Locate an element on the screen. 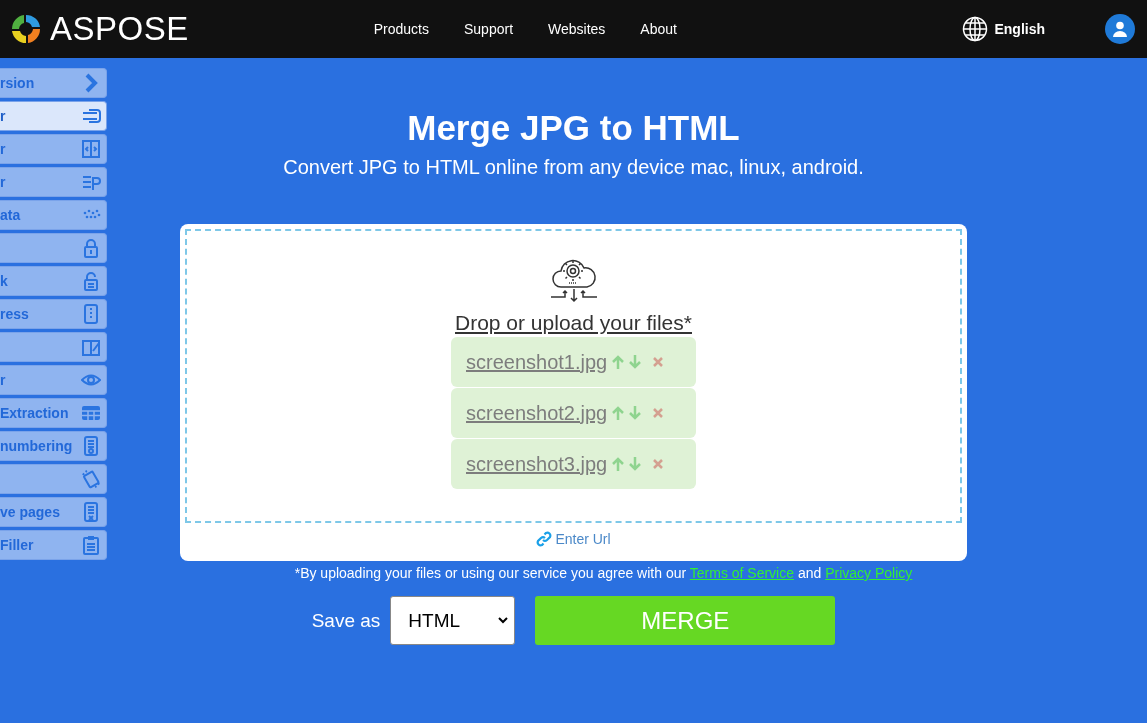 The width and height of the screenshot is (1147, 723). sidebar-item: rsion is located at coordinates (53, 83).